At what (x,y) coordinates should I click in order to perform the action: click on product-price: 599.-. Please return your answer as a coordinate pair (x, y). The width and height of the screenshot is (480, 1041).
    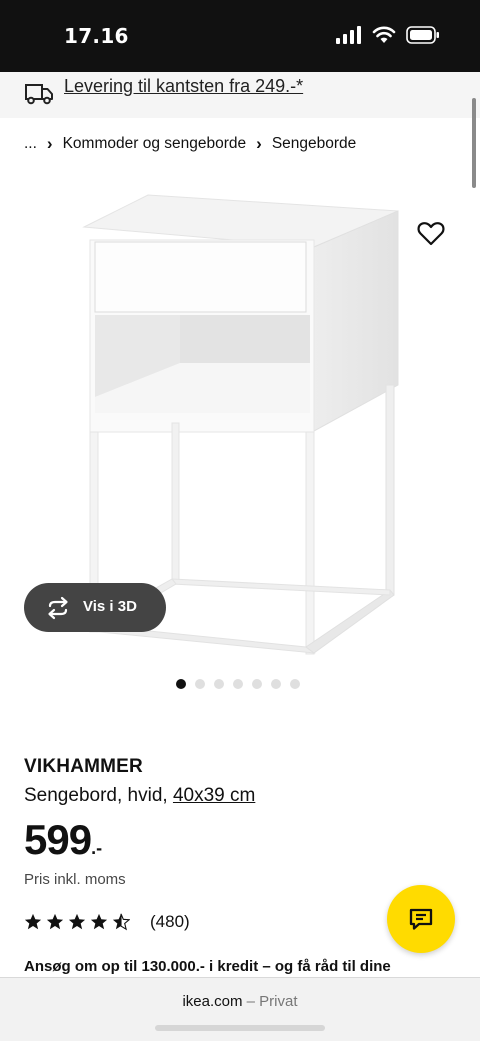
    Looking at the image, I should click on (63, 840).